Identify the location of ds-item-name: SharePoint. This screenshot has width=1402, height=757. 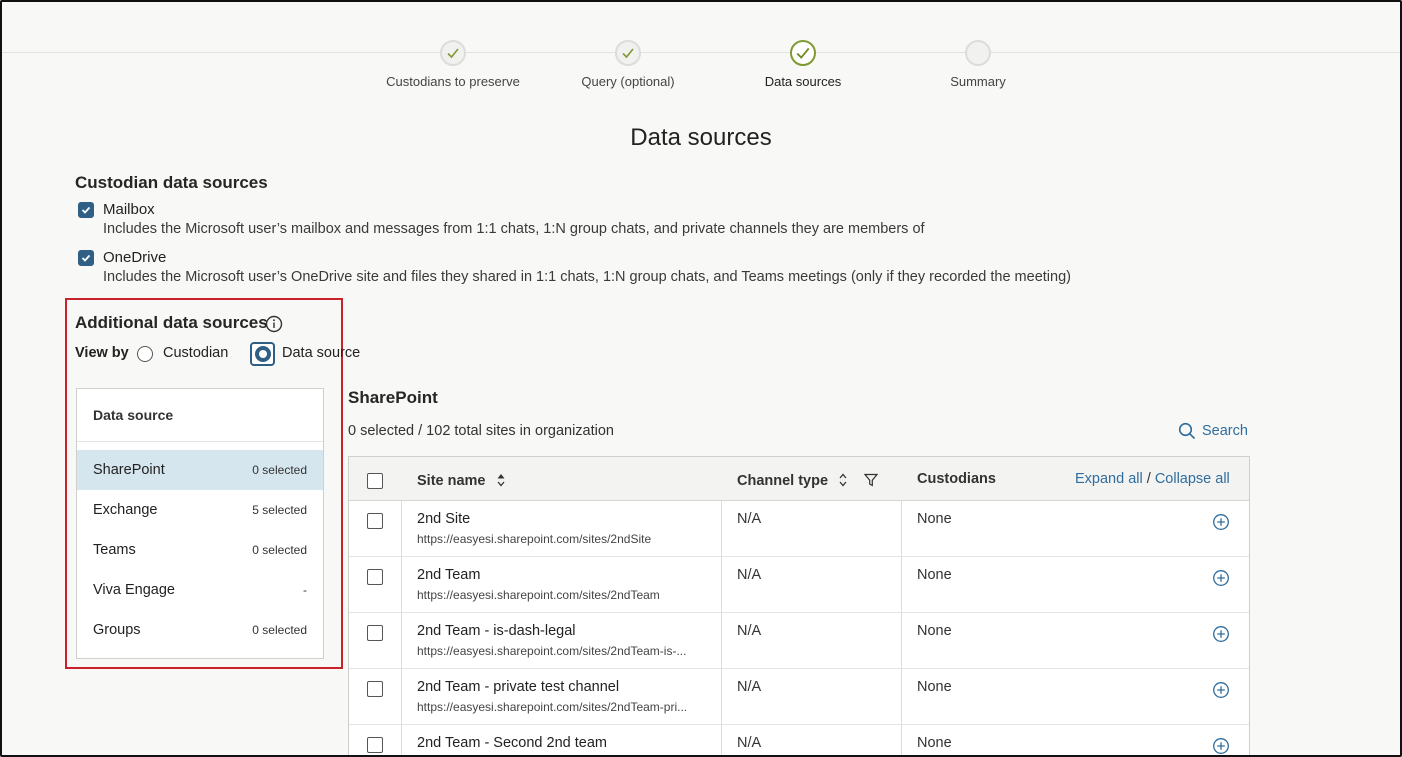
(129, 470).